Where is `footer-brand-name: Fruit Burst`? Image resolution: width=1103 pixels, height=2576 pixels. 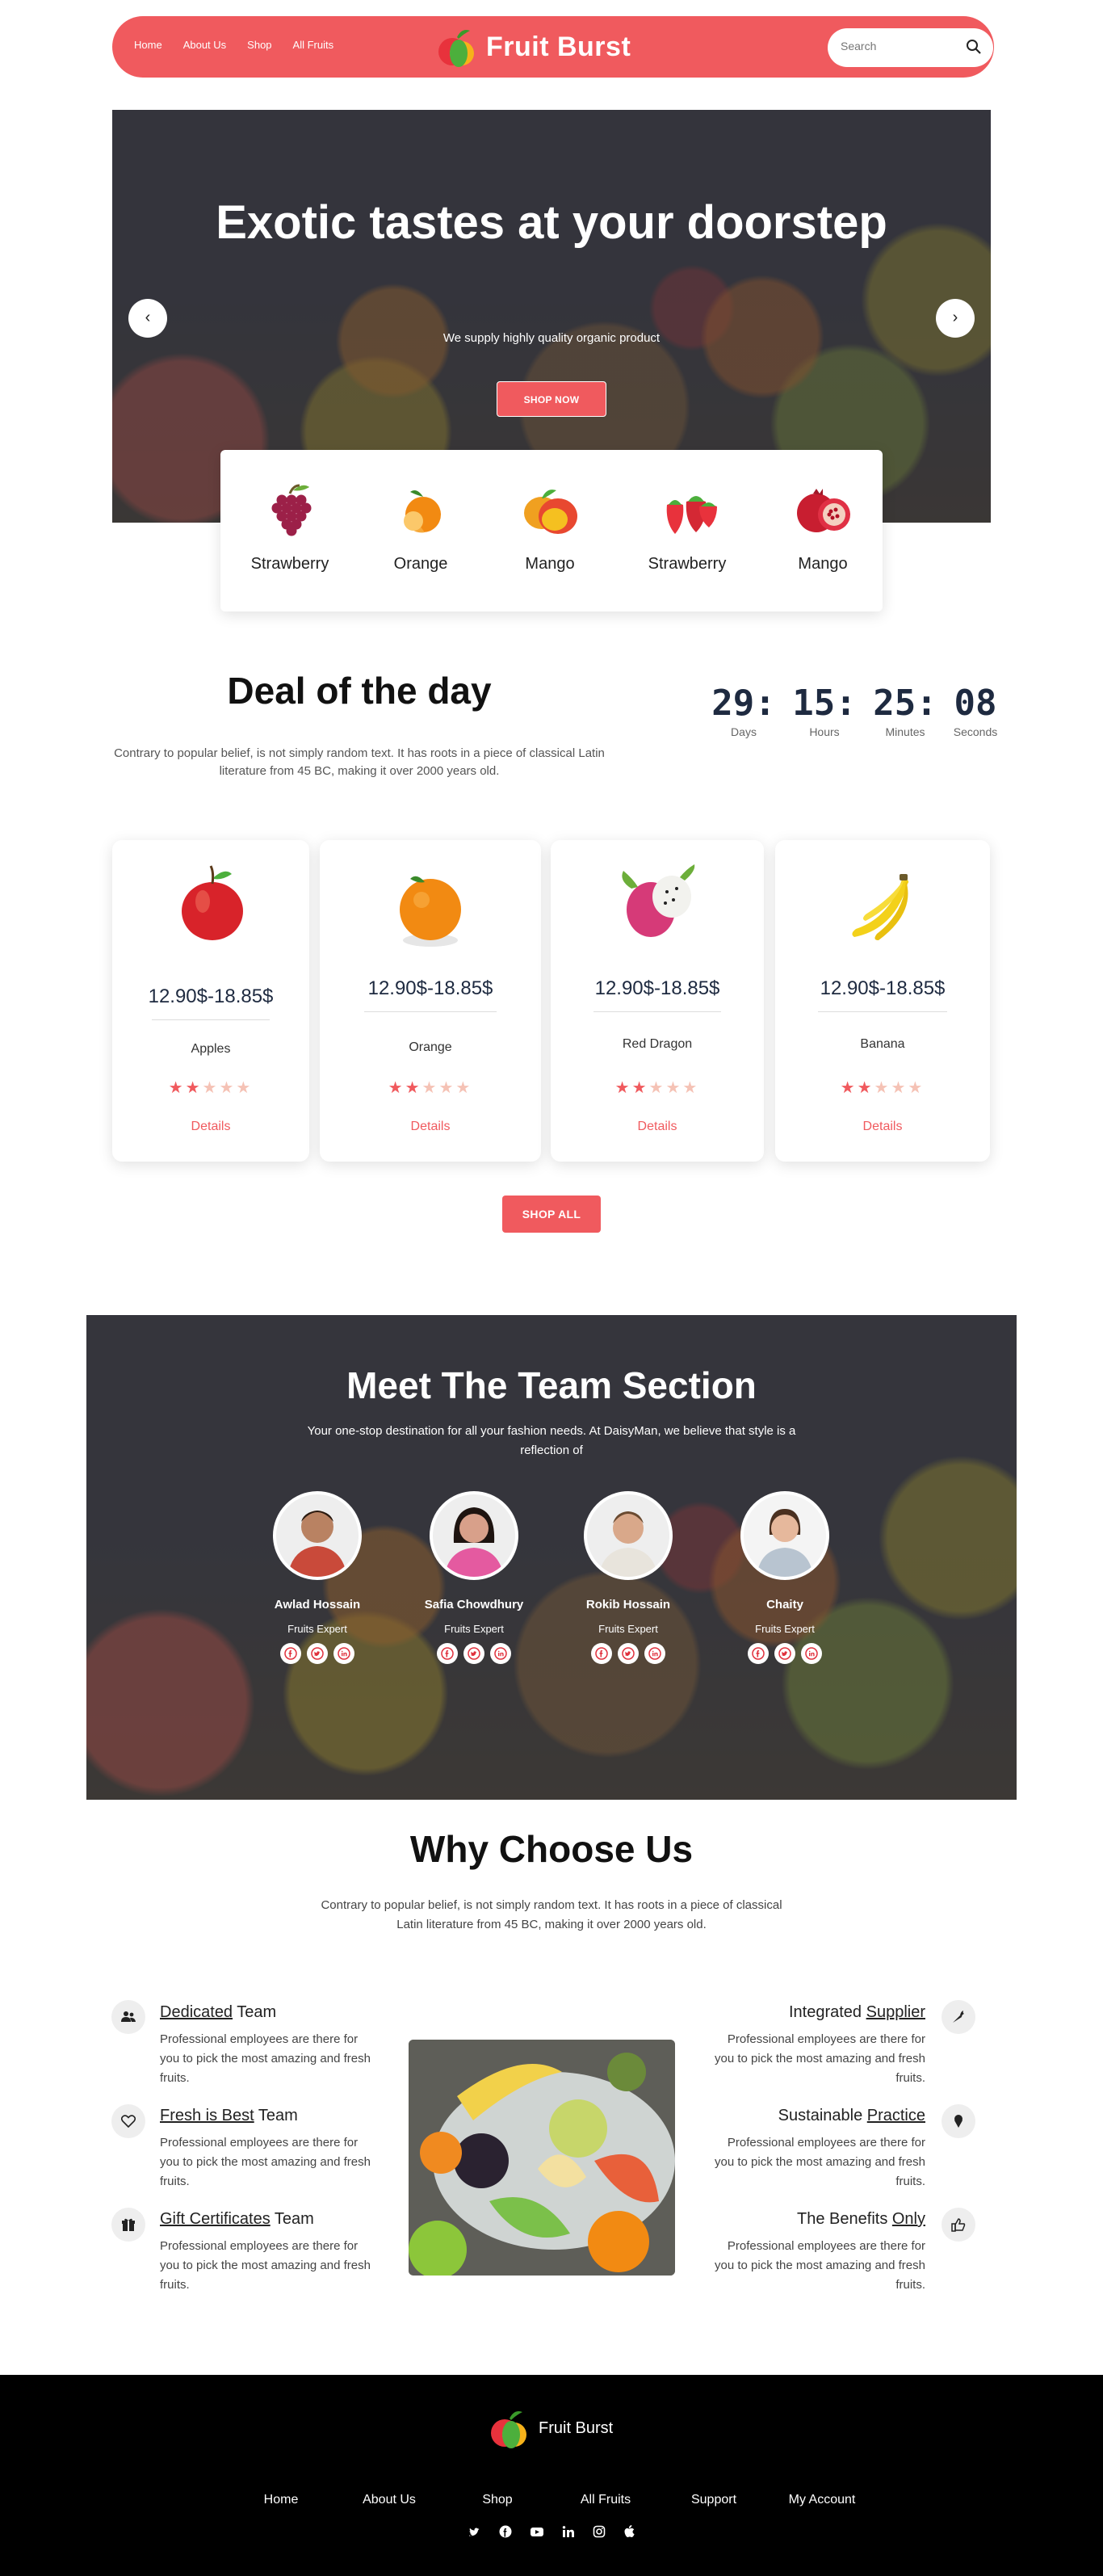
footer-brand-name: Fruit Burst is located at coordinates (576, 2427).